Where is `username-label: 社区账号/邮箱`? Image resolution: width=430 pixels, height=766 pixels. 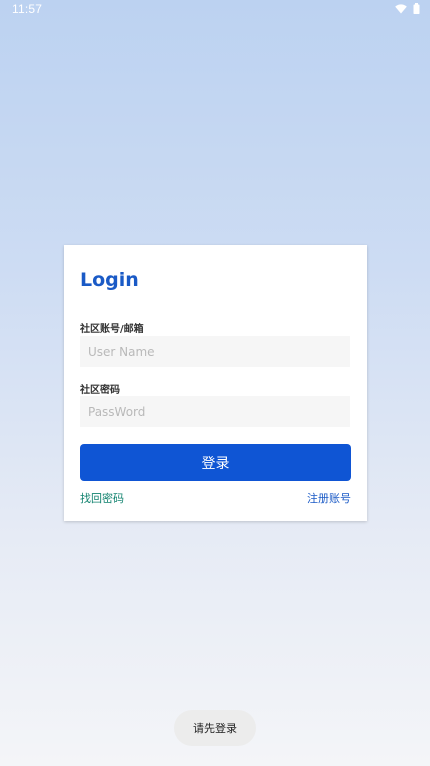 username-label: 社区账号/邮箱 is located at coordinates (112, 329).